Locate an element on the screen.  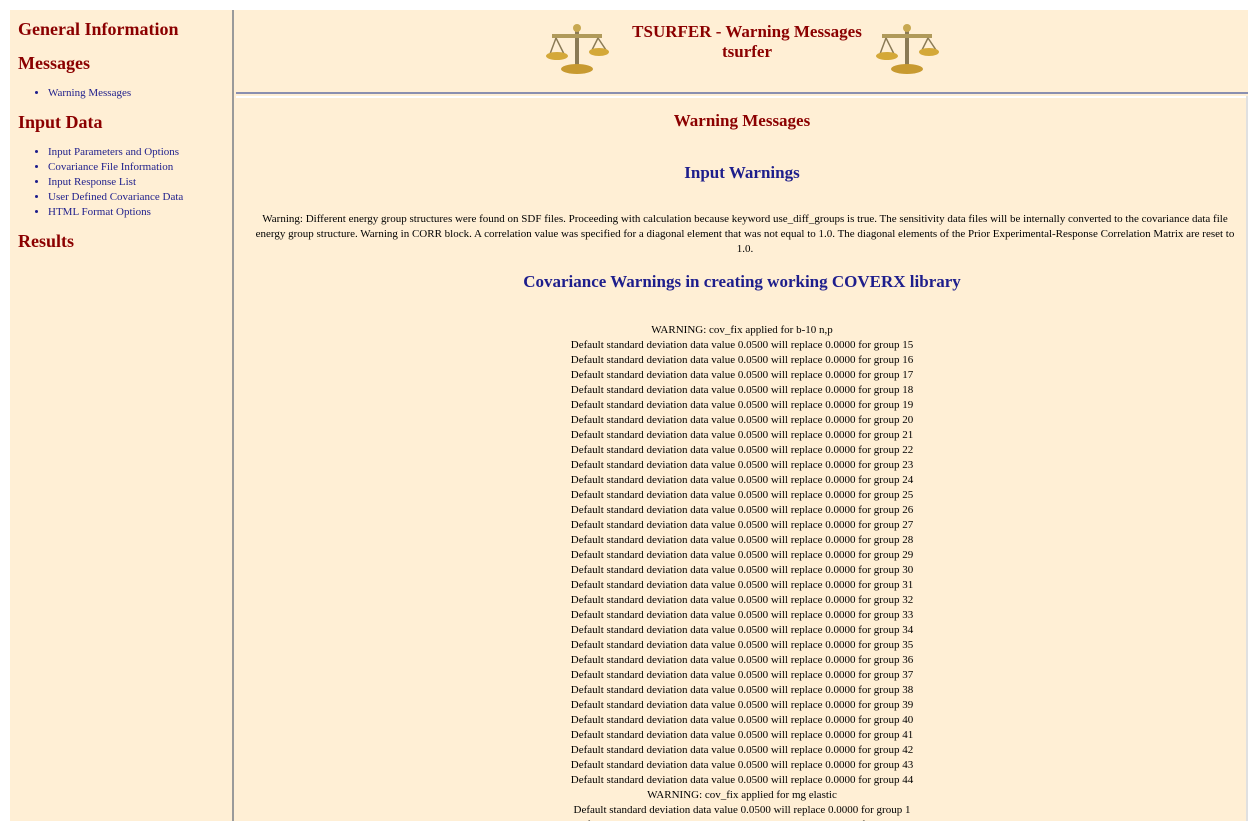
nav-general-information: General Information is located at coordinates (125, 29).